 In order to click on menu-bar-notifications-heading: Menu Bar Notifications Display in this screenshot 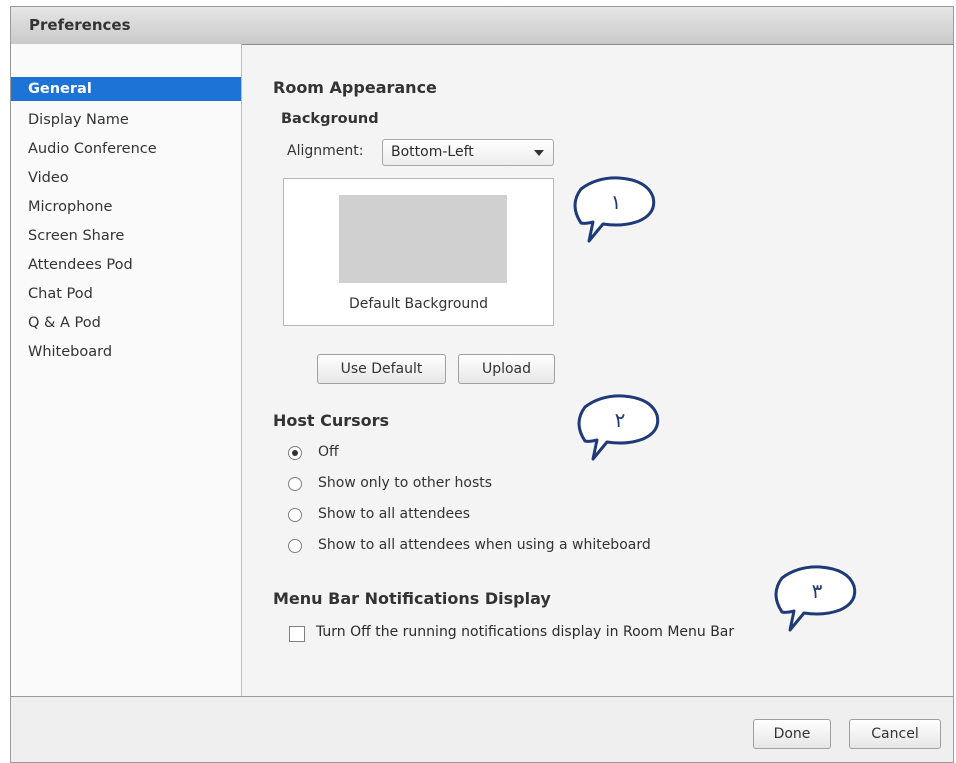, I will do `click(412, 598)`.